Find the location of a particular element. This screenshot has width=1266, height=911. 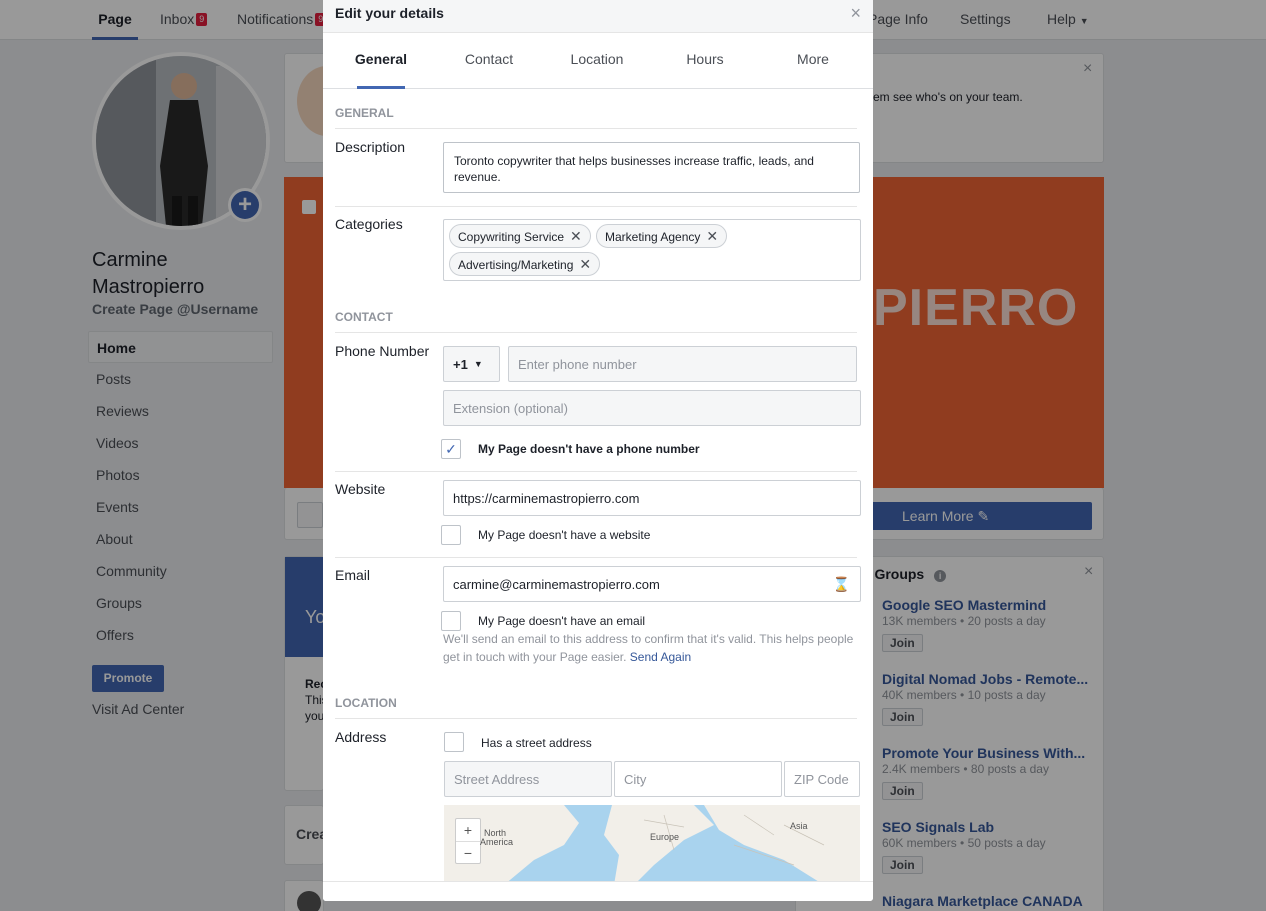

email-label: Email is located at coordinates (353, 575).